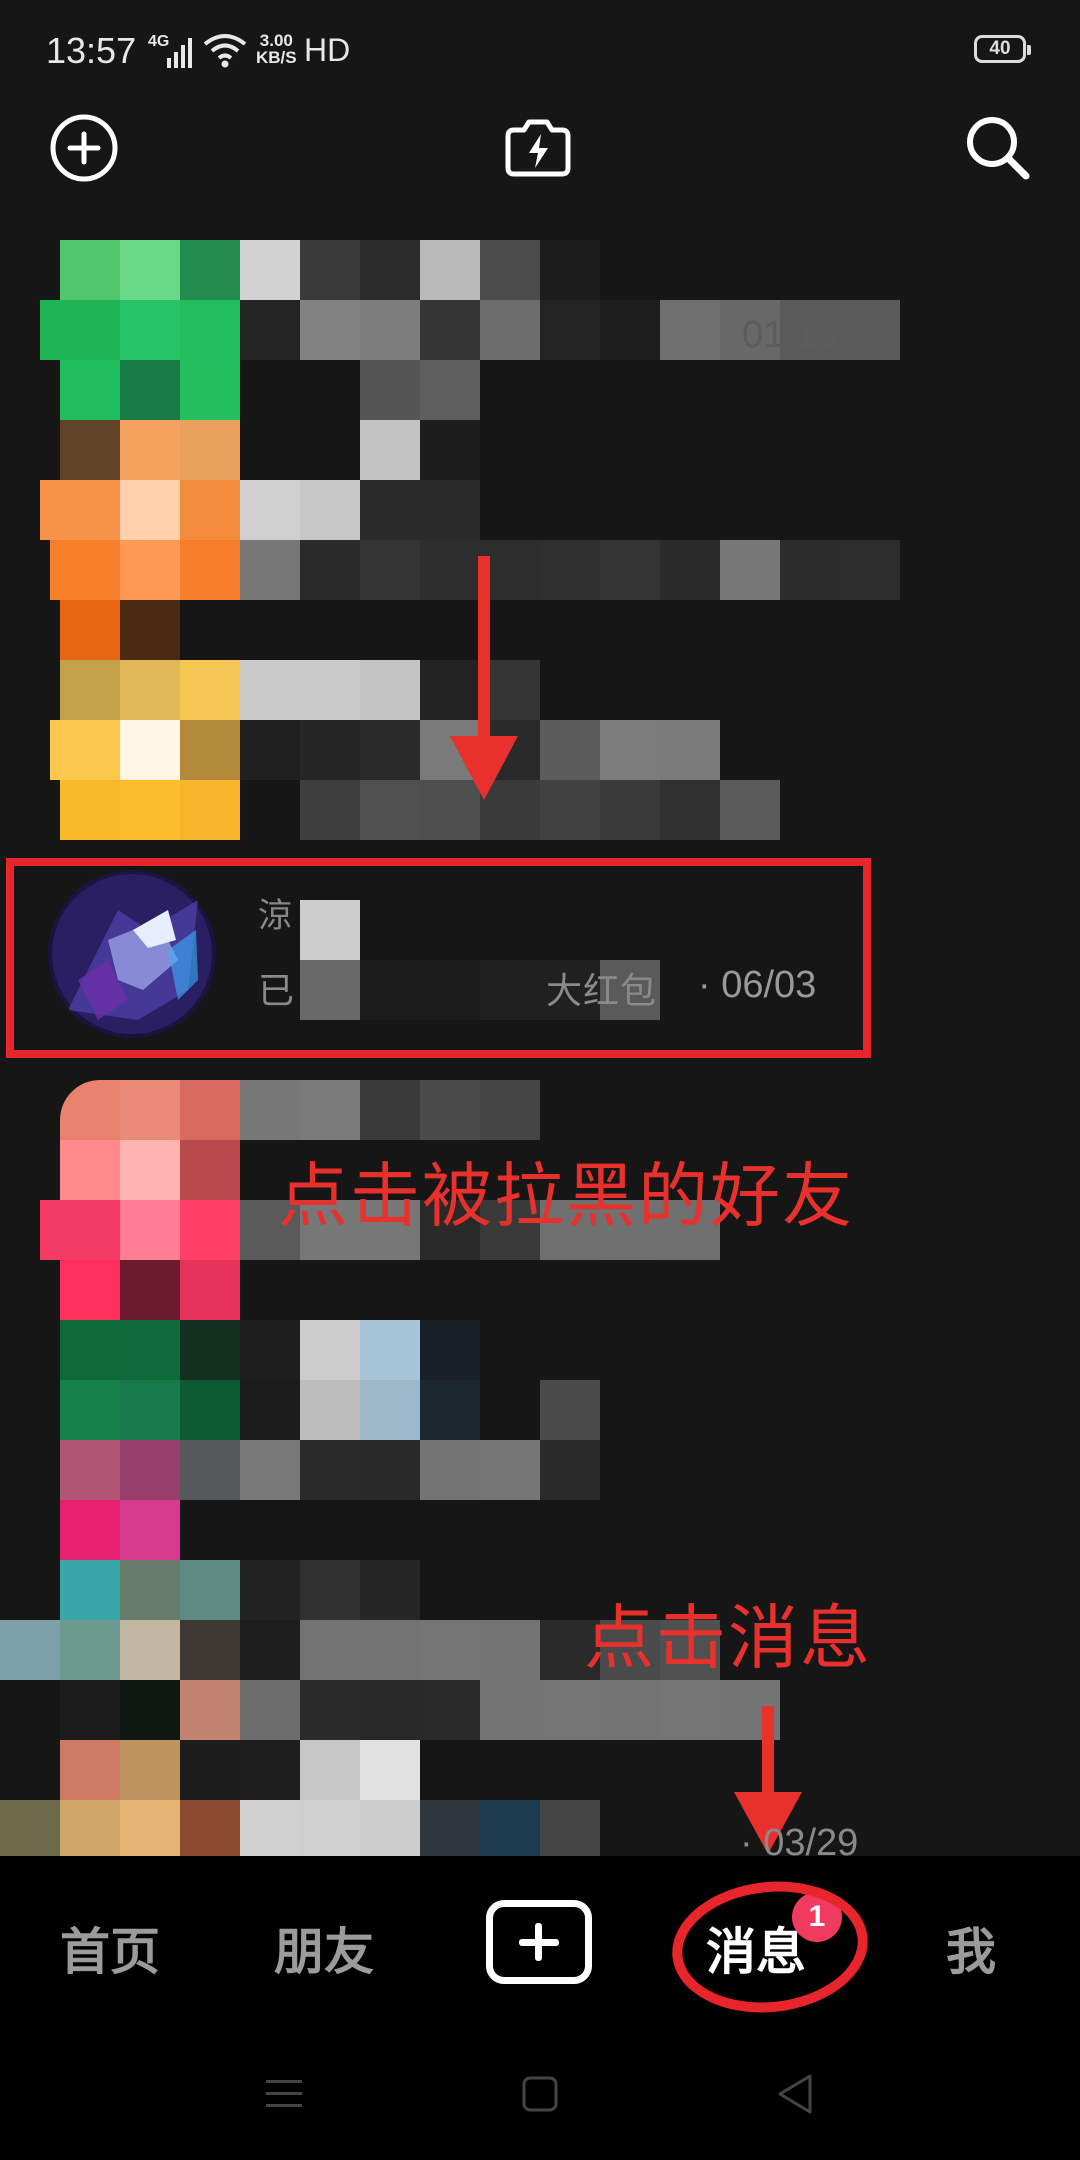  I want to click on menu-icon, so click(284, 2094).